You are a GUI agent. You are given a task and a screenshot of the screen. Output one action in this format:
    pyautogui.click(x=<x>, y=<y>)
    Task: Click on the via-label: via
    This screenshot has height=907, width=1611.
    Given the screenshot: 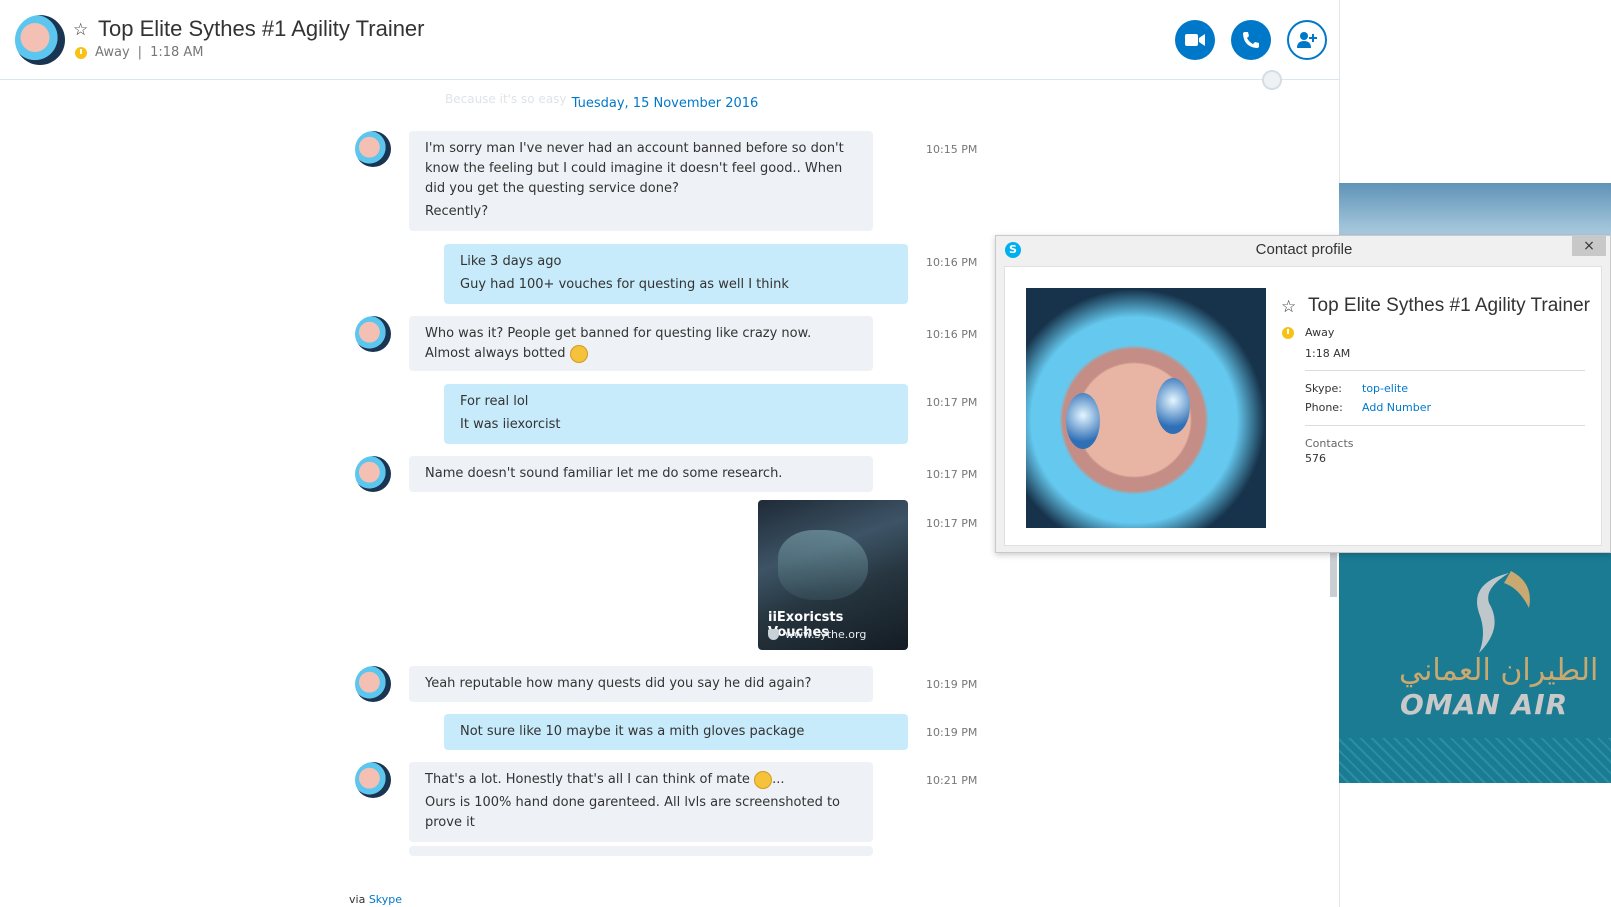 What is the action you would take?
    pyautogui.click(x=357, y=899)
    